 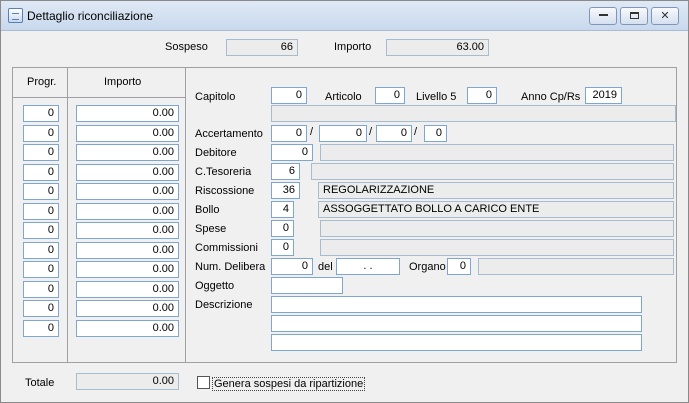 I want to click on del-label: del, so click(x=325, y=267).